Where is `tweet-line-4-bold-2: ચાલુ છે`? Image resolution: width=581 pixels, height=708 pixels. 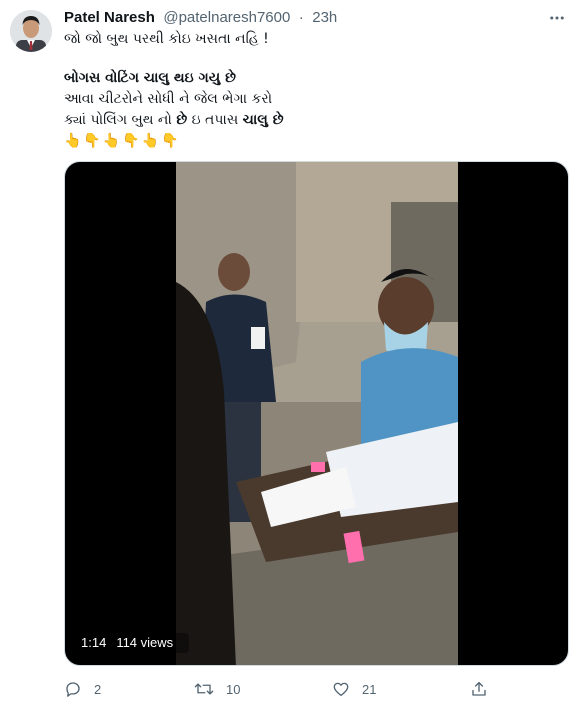 tweet-line-4-bold-2: ચાલુ છે is located at coordinates (263, 120).